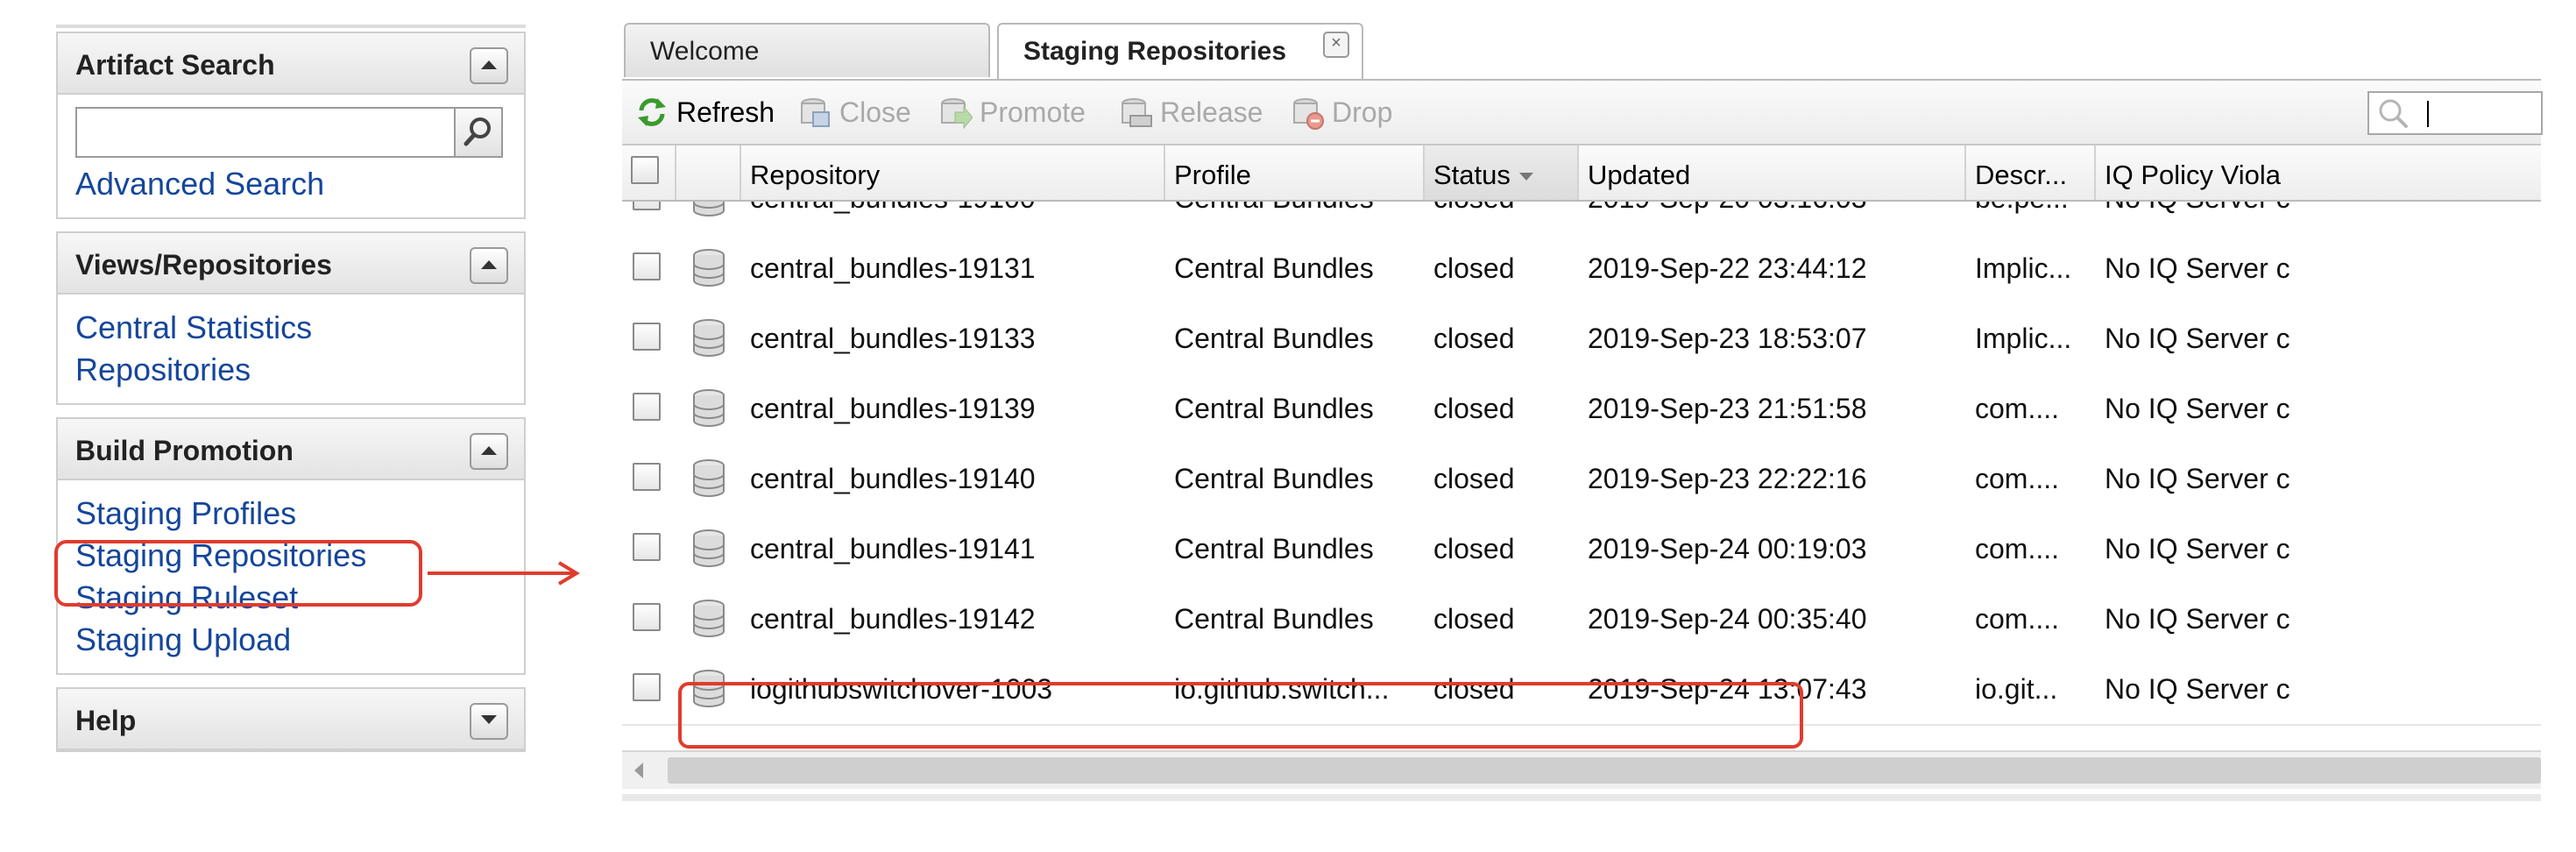 The width and height of the screenshot is (2576, 852). What do you see at coordinates (2193, 175) in the screenshot?
I see `column-label: IQ Policy Viola` at bounding box center [2193, 175].